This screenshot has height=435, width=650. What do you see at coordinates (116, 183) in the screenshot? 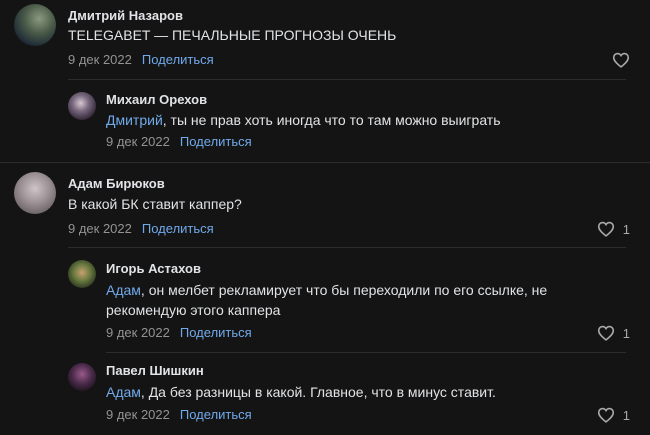
I see `comment-author: Адам Бирюков` at bounding box center [116, 183].